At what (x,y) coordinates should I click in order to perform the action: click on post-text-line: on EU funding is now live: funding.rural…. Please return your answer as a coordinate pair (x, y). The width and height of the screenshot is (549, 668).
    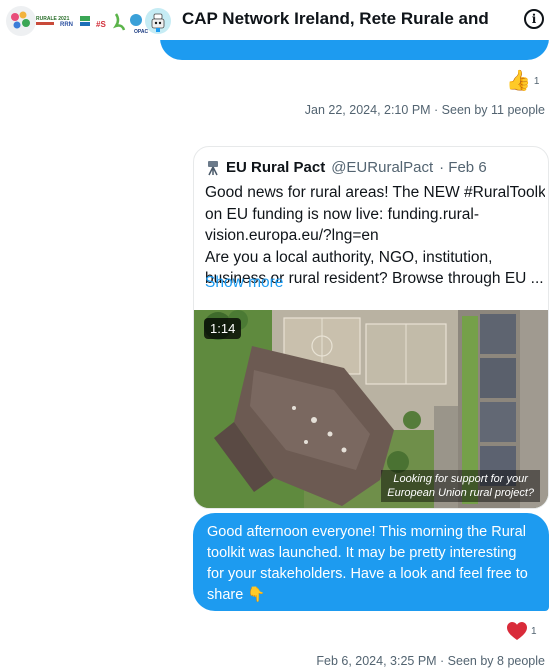
    Looking at the image, I should click on (342, 214).